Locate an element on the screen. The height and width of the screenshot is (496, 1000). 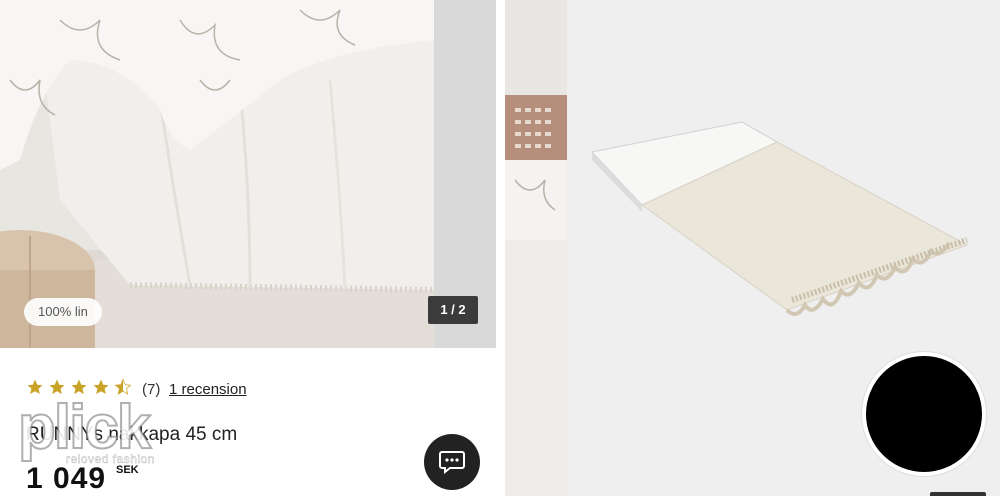
rating-stars is located at coordinates (79, 387).